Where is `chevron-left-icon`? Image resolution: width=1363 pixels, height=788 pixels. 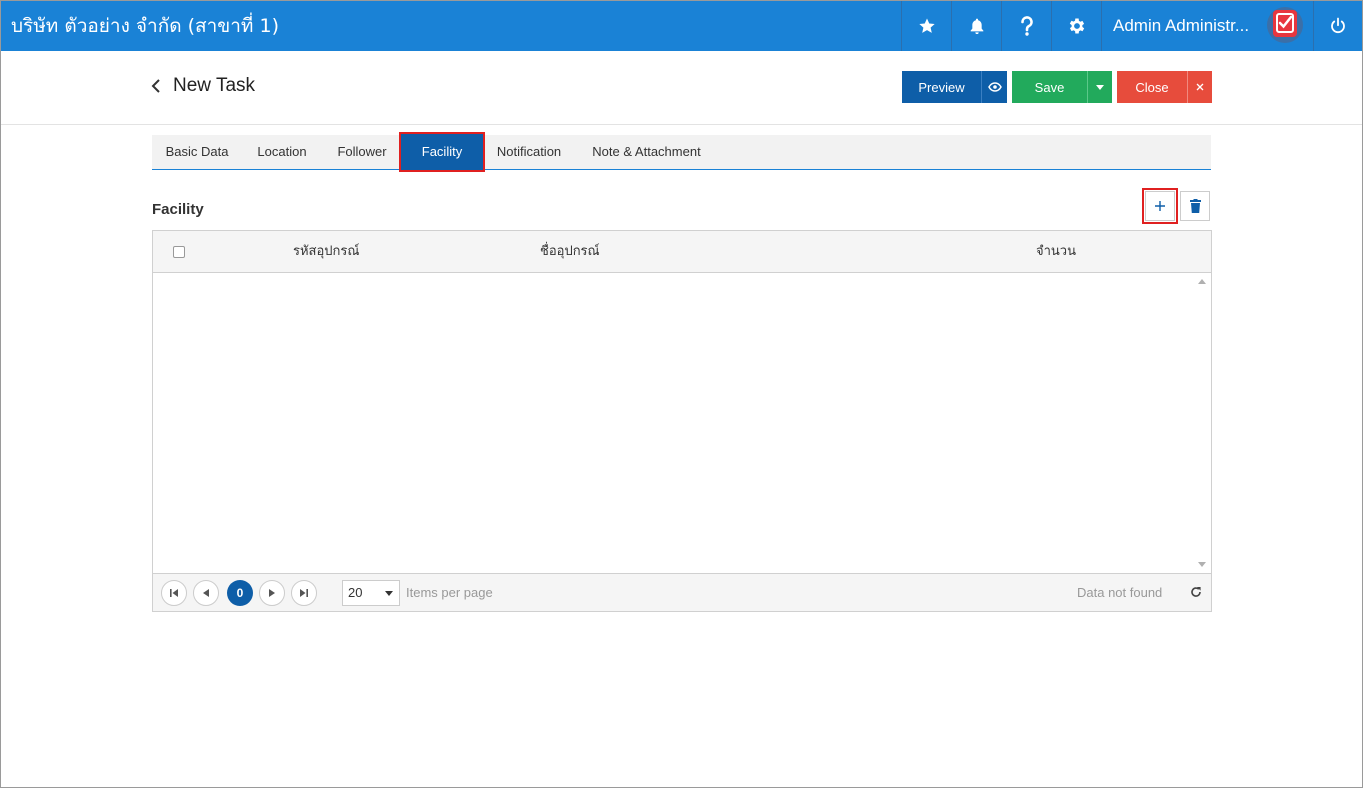 chevron-left-icon is located at coordinates (155, 86).